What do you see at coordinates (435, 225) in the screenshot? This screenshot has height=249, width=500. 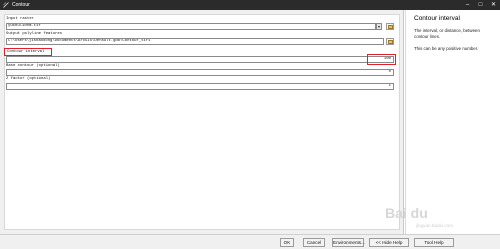 I see `baidu-watermark-url: jingyan.baidu.com` at bounding box center [435, 225].